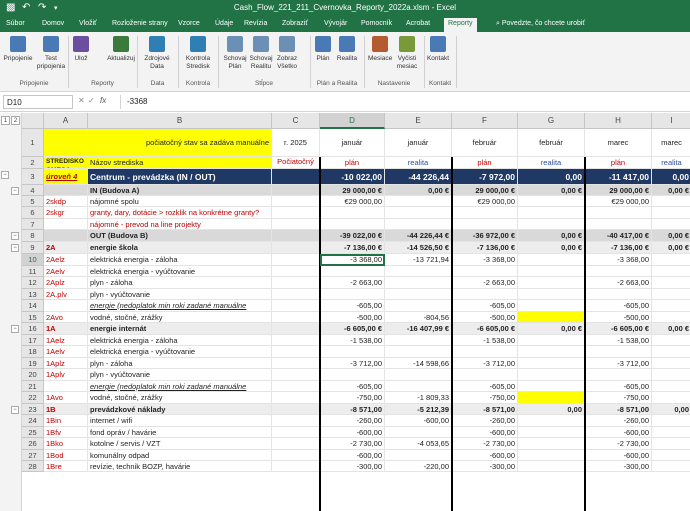 The width and height of the screenshot is (690, 511). I want to click on cell-g18, so click(551, 352).